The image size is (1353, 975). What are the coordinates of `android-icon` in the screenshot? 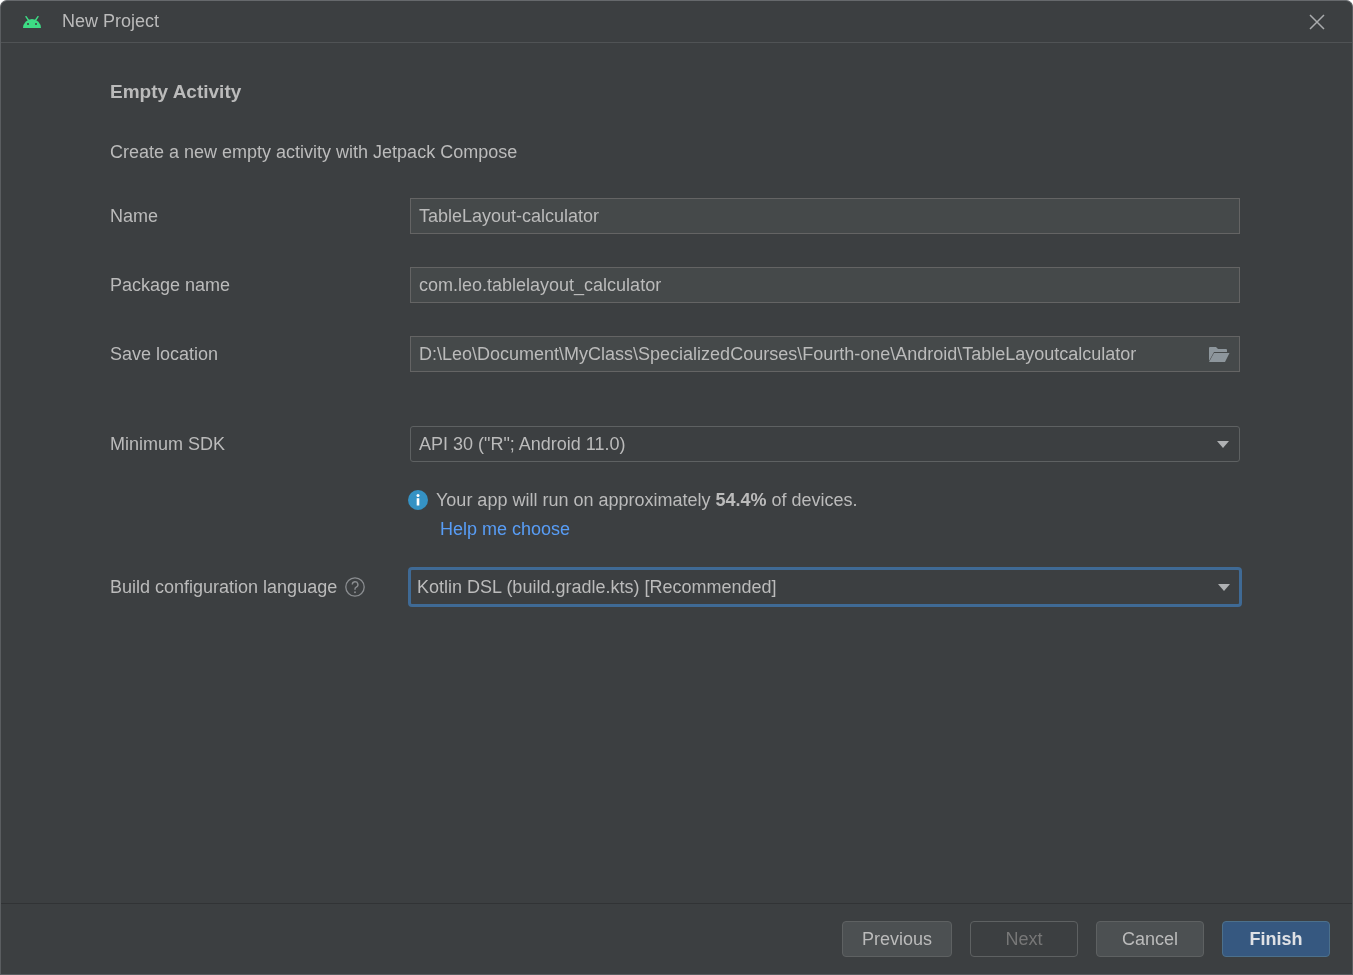 It's located at (32, 21).